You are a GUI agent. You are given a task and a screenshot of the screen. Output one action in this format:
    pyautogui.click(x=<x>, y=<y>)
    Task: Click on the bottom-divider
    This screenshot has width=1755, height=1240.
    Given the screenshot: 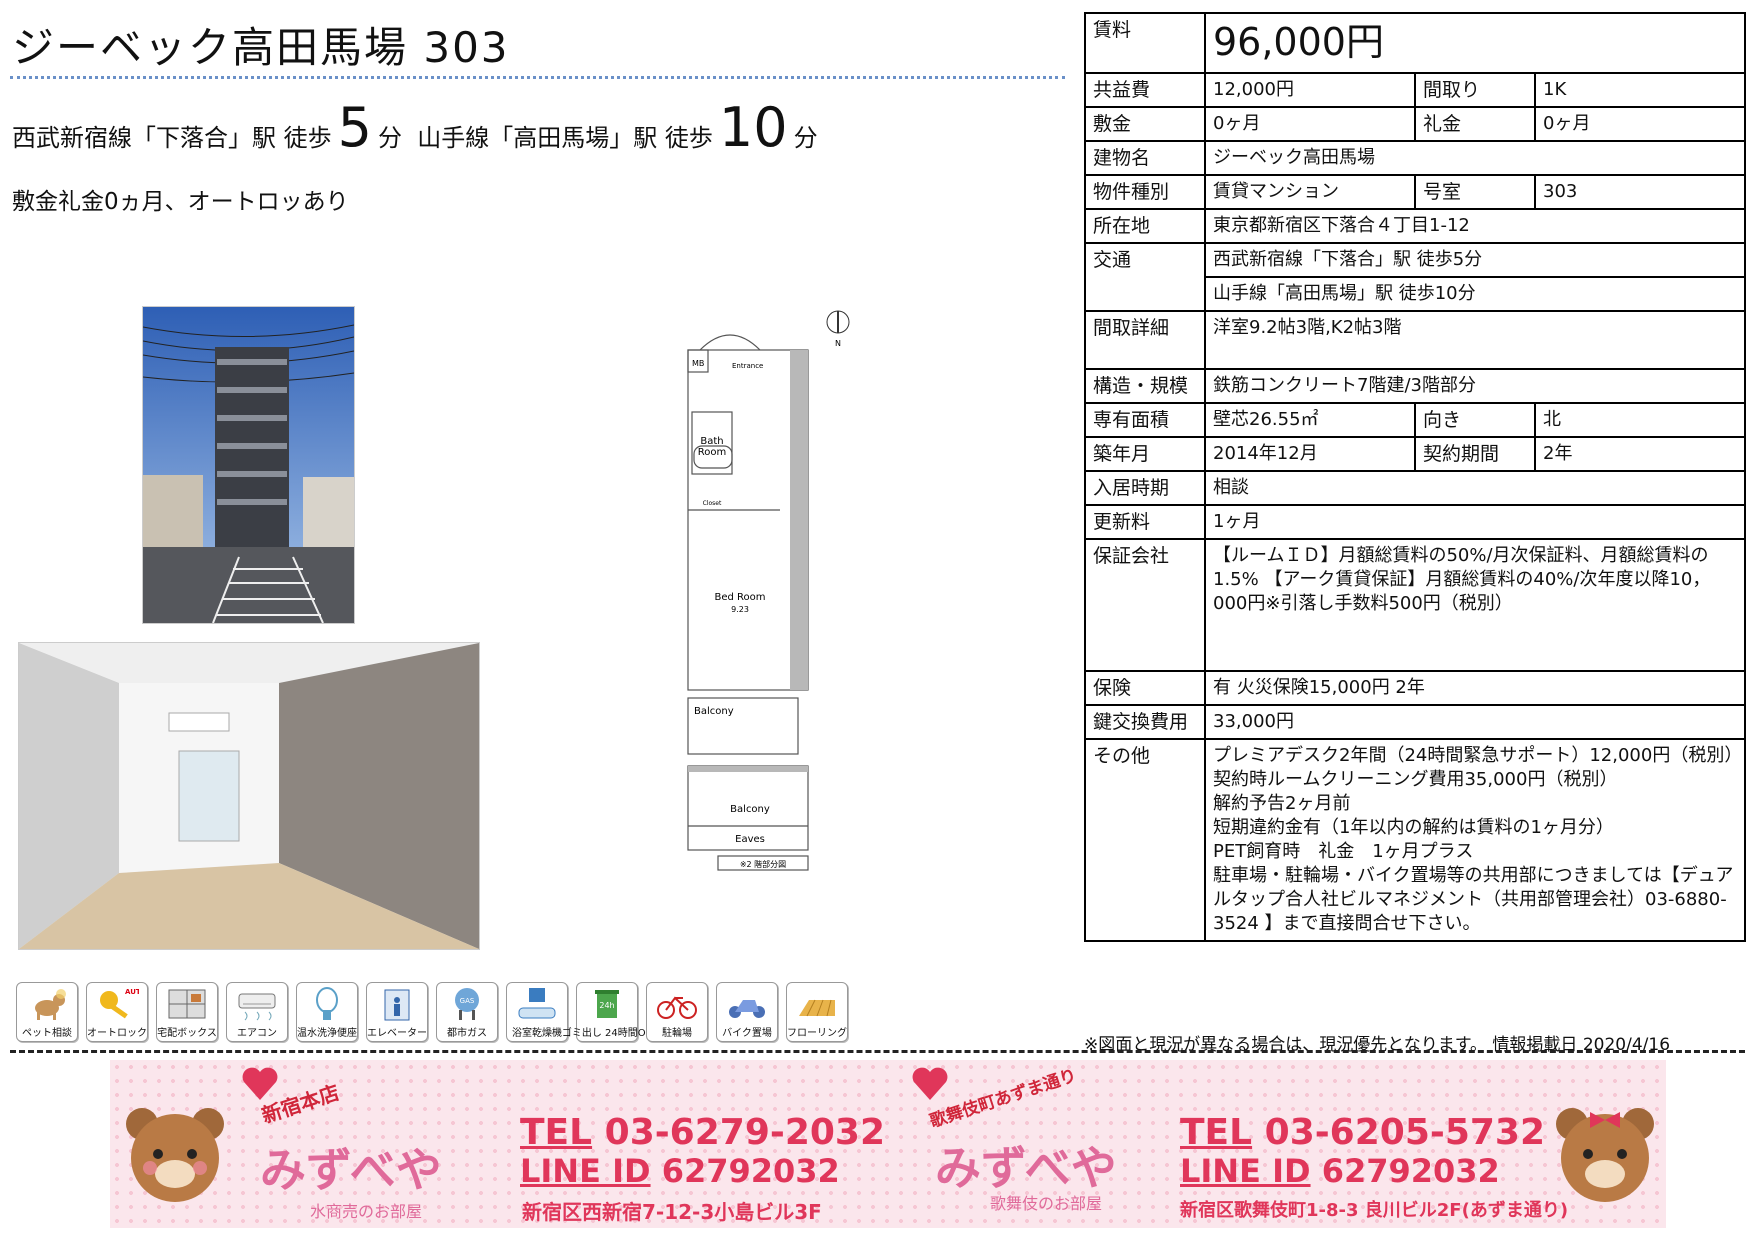 What is the action you would take?
    pyautogui.click(x=877, y=1051)
    